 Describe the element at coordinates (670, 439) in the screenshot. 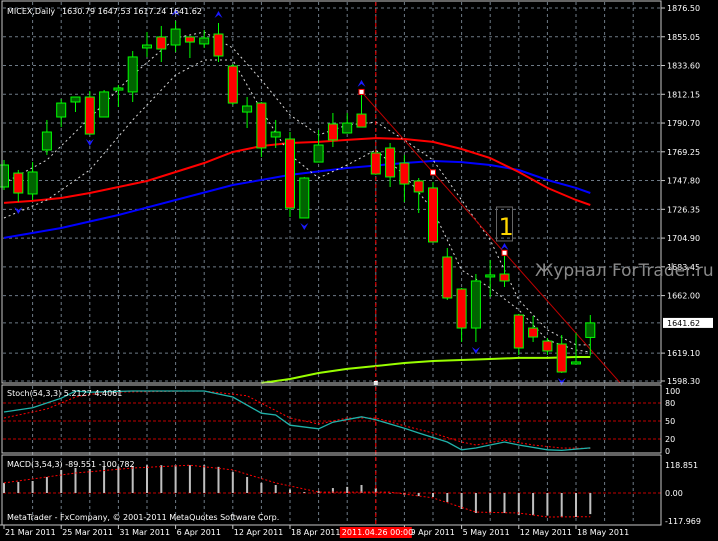

I see `stoch-level-label: 20` at that location.